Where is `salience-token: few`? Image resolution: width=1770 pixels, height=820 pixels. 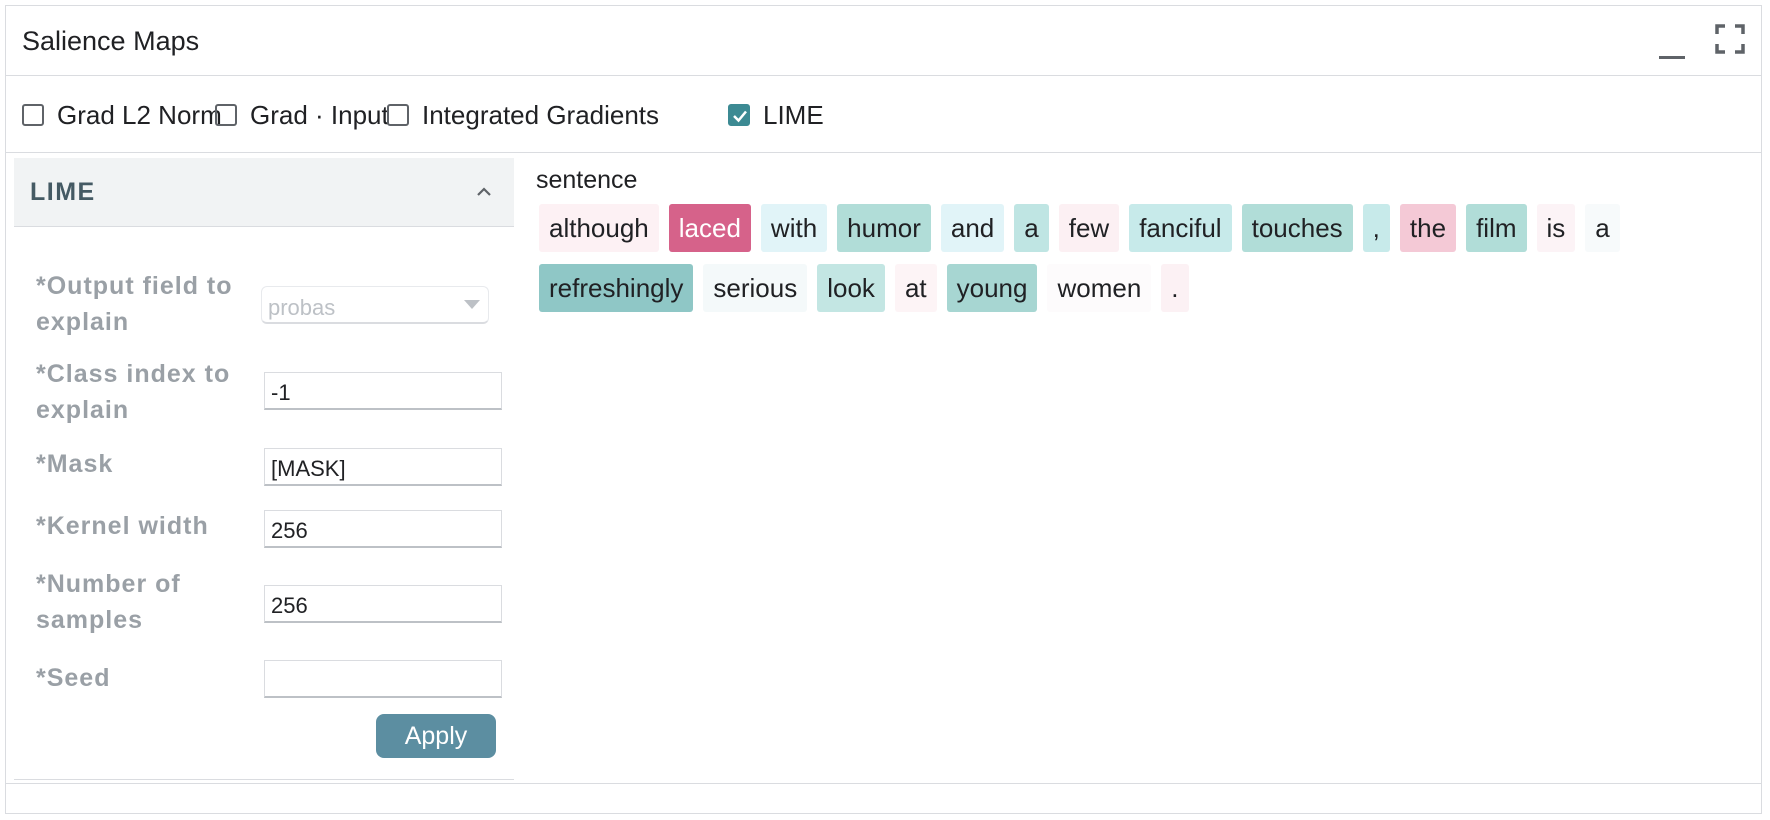
salience-token: few is located at coordinates (1089, 228).